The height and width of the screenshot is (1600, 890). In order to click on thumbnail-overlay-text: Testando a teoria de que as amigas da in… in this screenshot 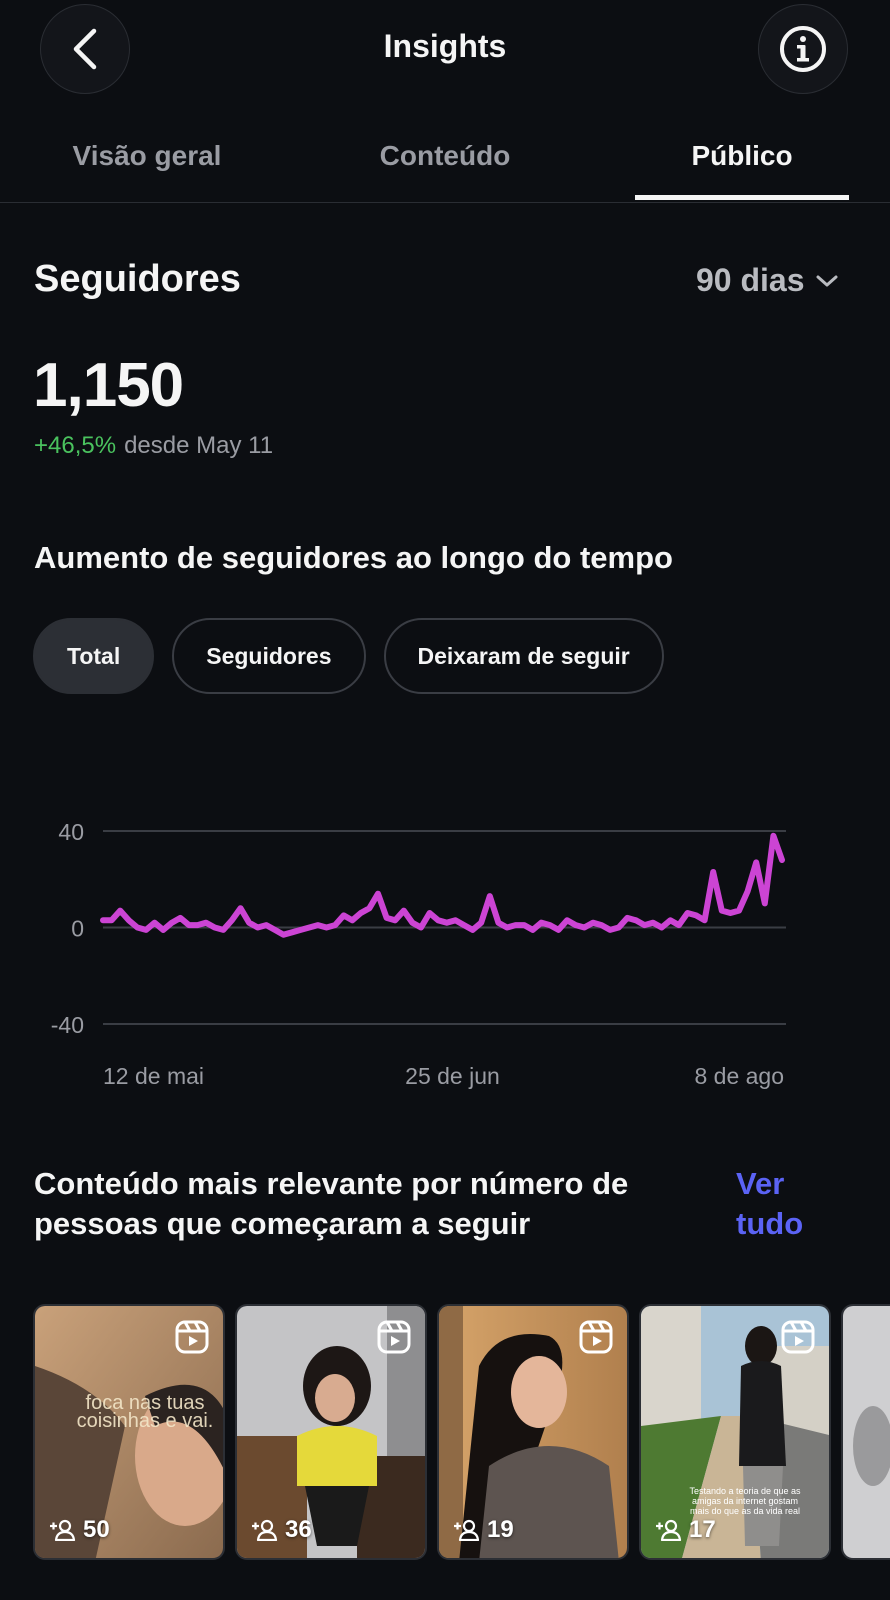, I will do `click(745, 1501)`.